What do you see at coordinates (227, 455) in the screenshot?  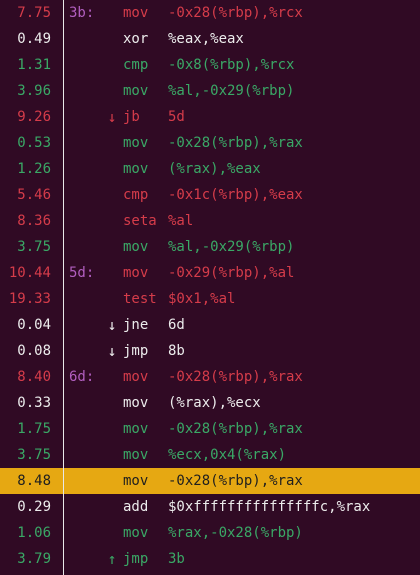 I see `instruction-operands: %ecx,0x4(%rax)` at bounding box center [227, 455].